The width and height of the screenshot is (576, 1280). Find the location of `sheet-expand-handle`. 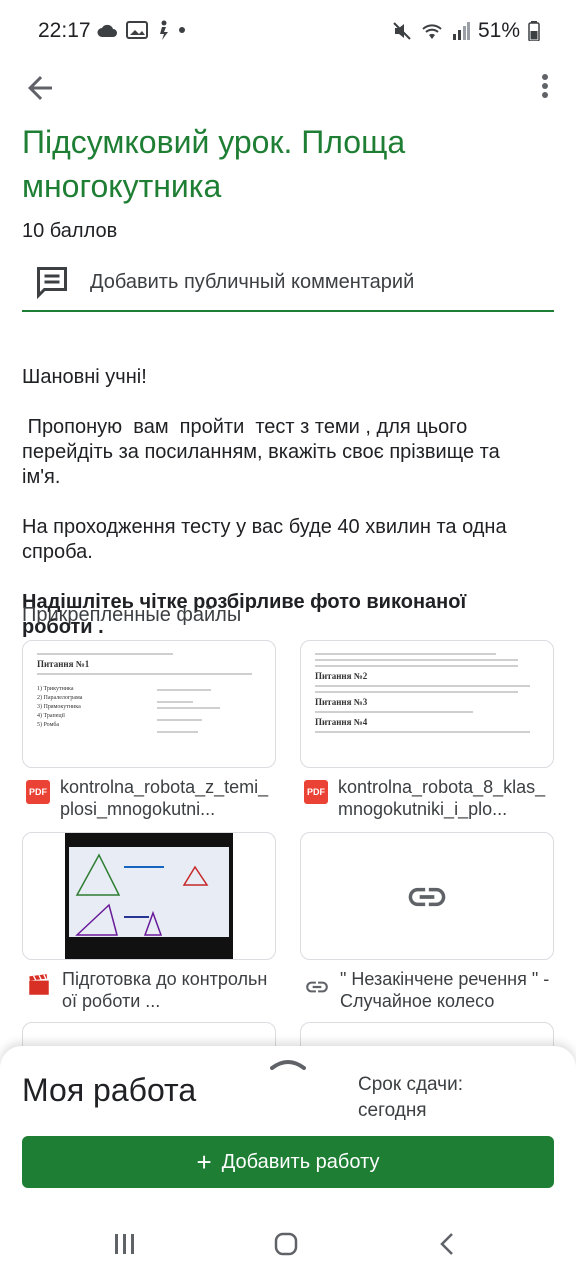

sheet-expand-handle is located at coordinates (288, 1063).